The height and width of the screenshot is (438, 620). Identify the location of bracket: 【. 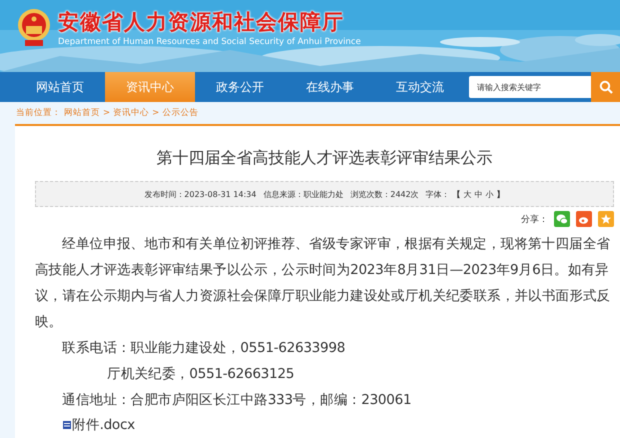
(456, 194).